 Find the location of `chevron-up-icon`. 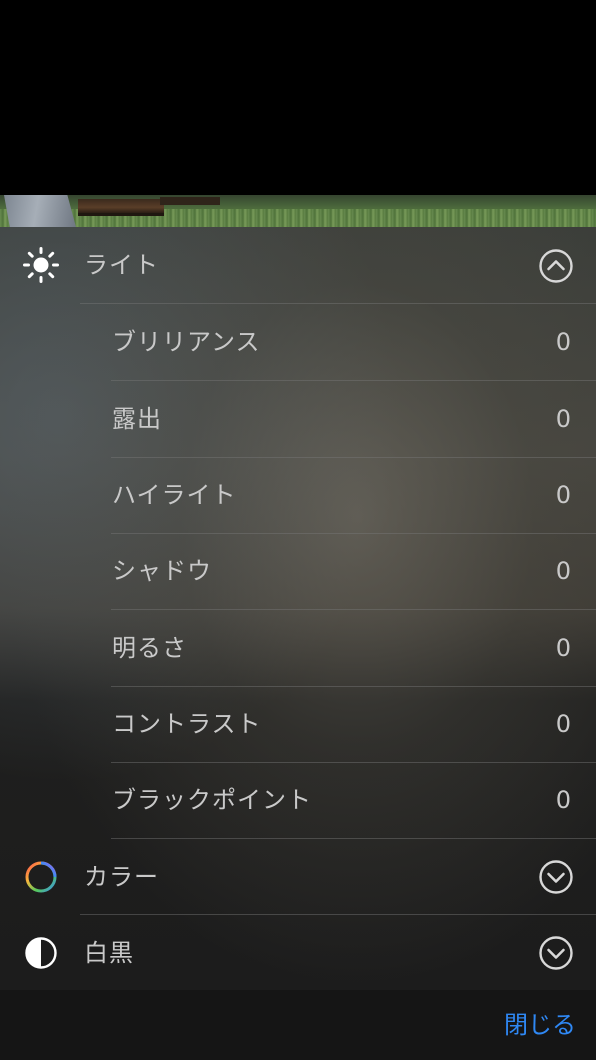

chevron-up-icon is located at coordinates (556, 266).